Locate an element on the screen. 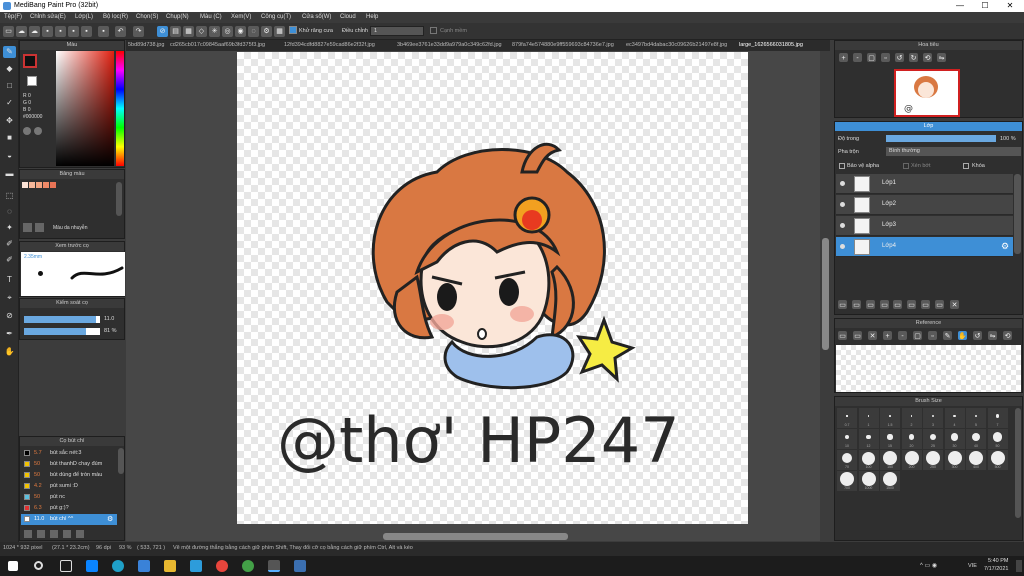 The image size is (1024, 576). brush-size-cell: 1500 is located at coordinates (890, 481).